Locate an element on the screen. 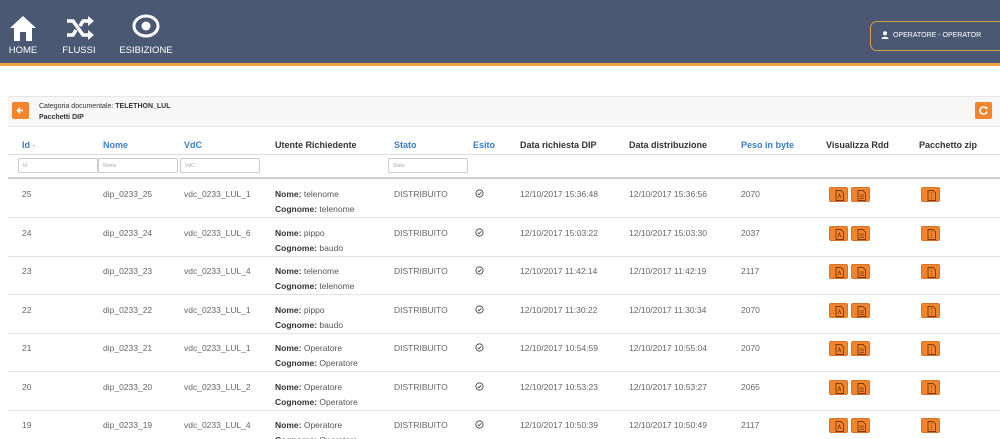  cell-user-nome: Nome: telenome is located at coordinates (307, 271).